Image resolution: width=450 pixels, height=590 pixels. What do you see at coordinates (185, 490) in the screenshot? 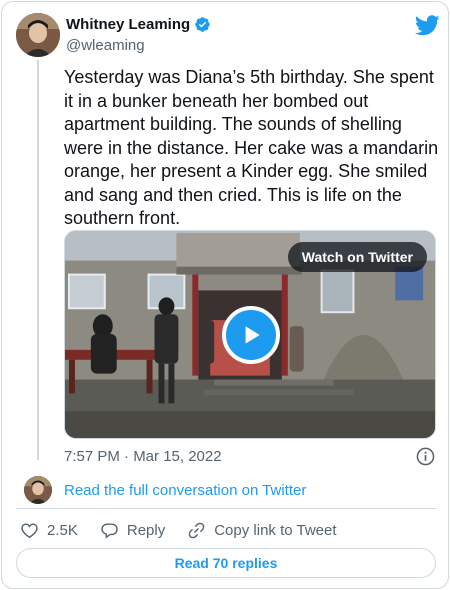
I see `read-conversation-link: Read the full conversation on Twitter` at bounding box center [185, 490].